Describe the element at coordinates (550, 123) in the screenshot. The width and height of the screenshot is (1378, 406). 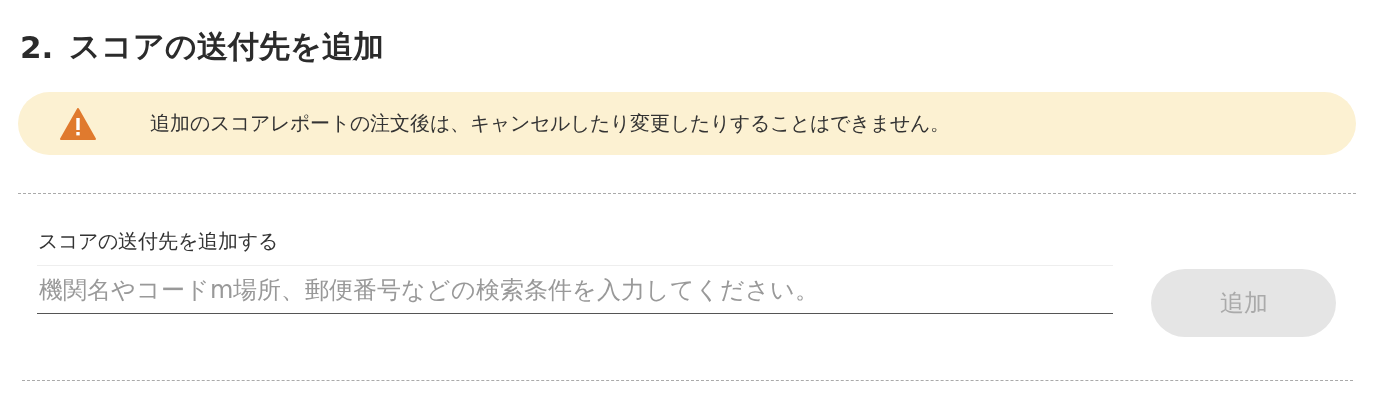
I see `warning-text: 追加のスコアレポートの注文後は、キャンセルしたり変更したりすることはできません。` at that location.